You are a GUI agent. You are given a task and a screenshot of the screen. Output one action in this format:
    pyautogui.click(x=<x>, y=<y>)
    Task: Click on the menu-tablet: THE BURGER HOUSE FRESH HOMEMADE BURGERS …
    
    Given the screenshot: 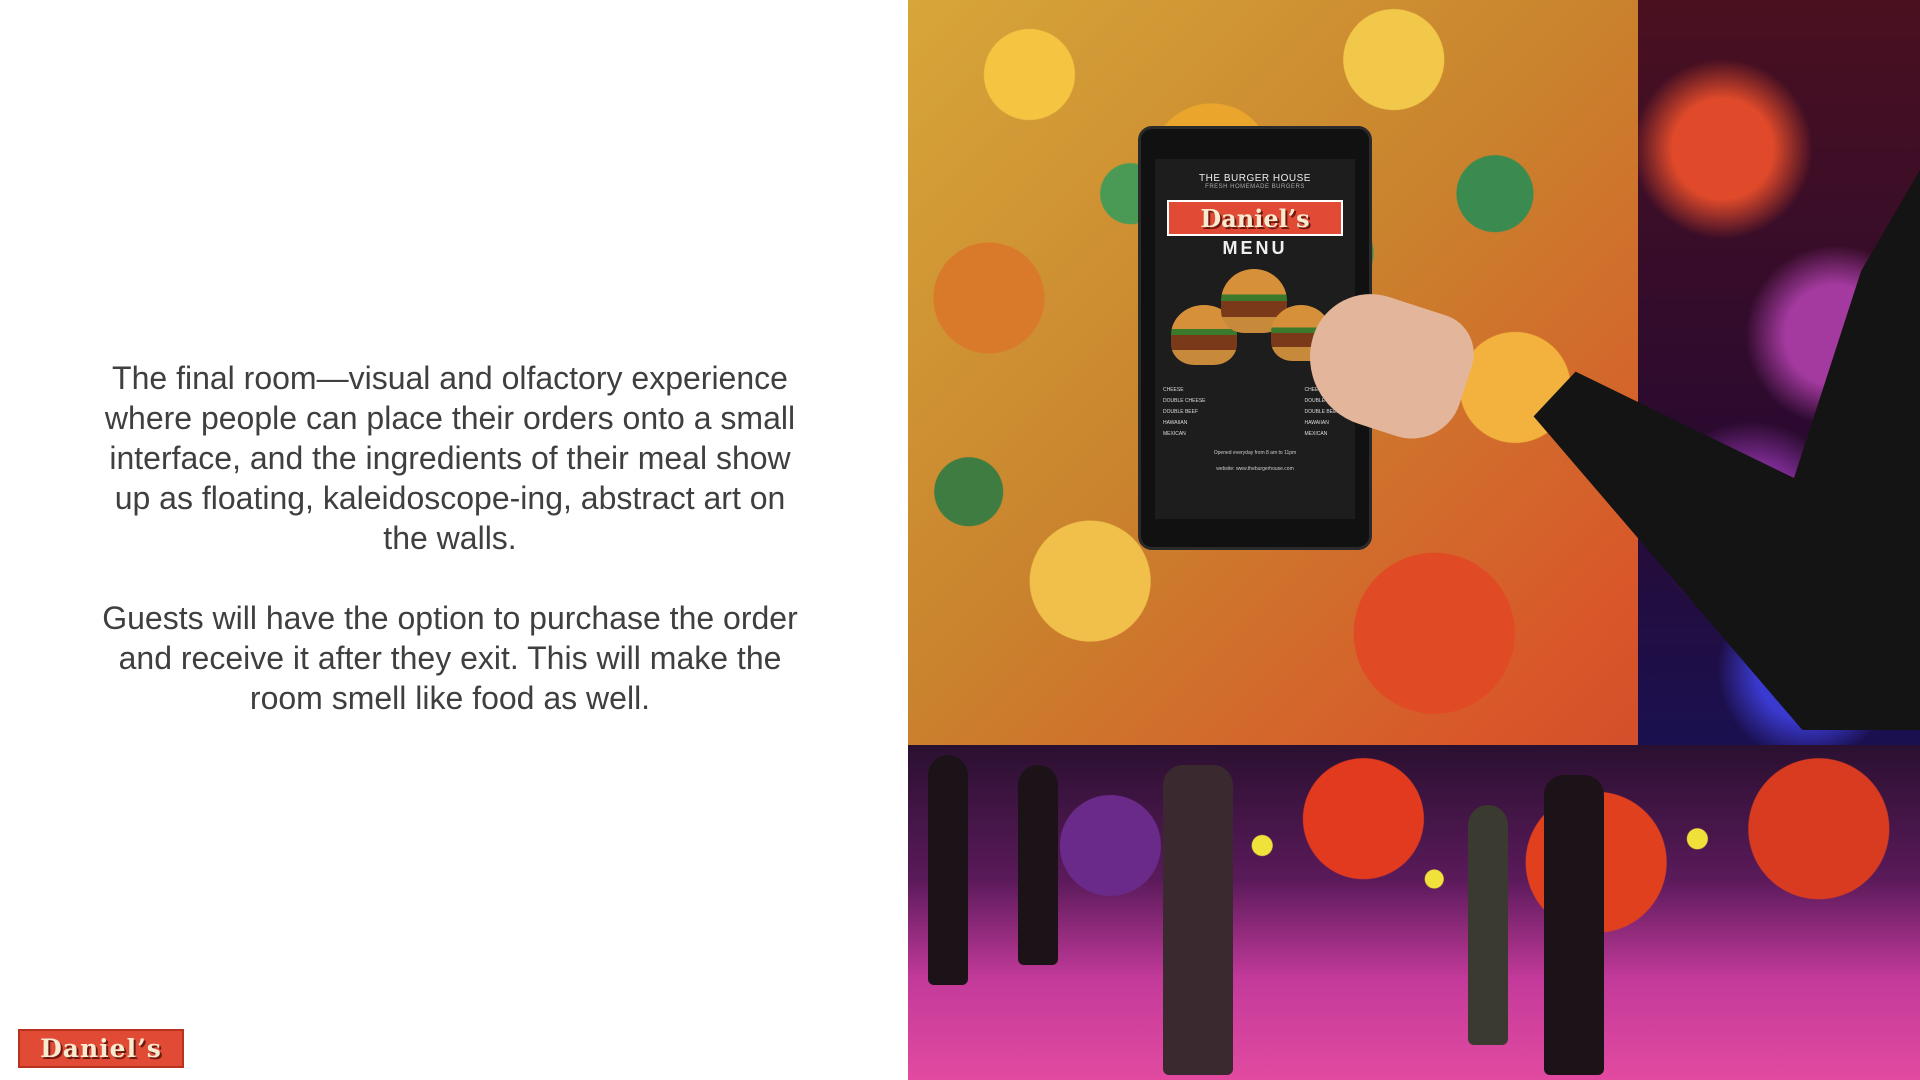 What is the action you would take?
    pyautogui.click(x=1255, y=338)
    